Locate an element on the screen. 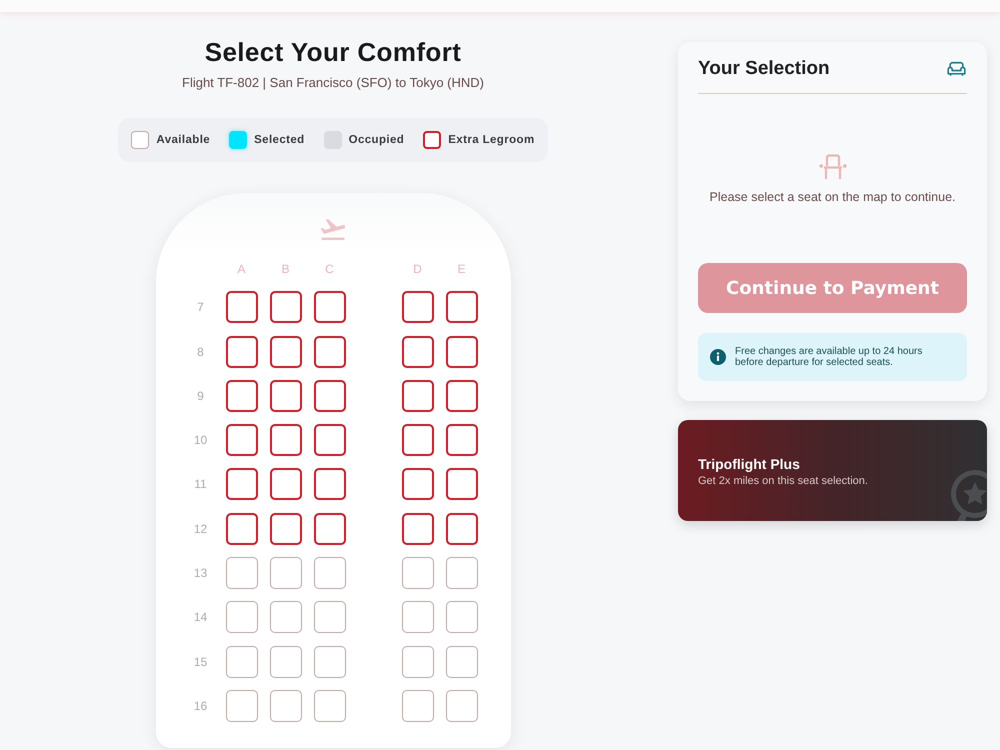 The height and width of the screenshot is (750, 1000). row-number: 10 is located at coordinates (200, 440).